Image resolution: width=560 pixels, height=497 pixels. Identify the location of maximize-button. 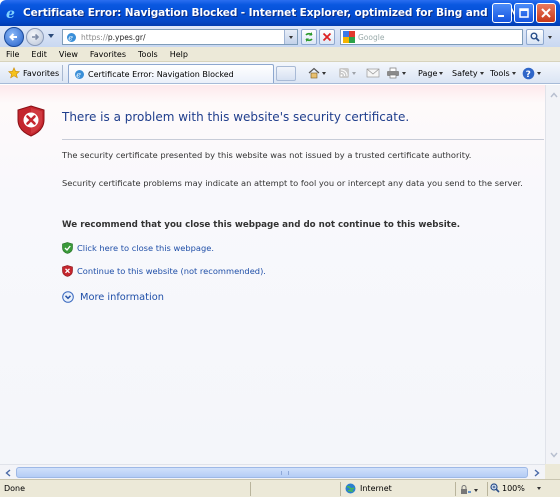
(524, 13).